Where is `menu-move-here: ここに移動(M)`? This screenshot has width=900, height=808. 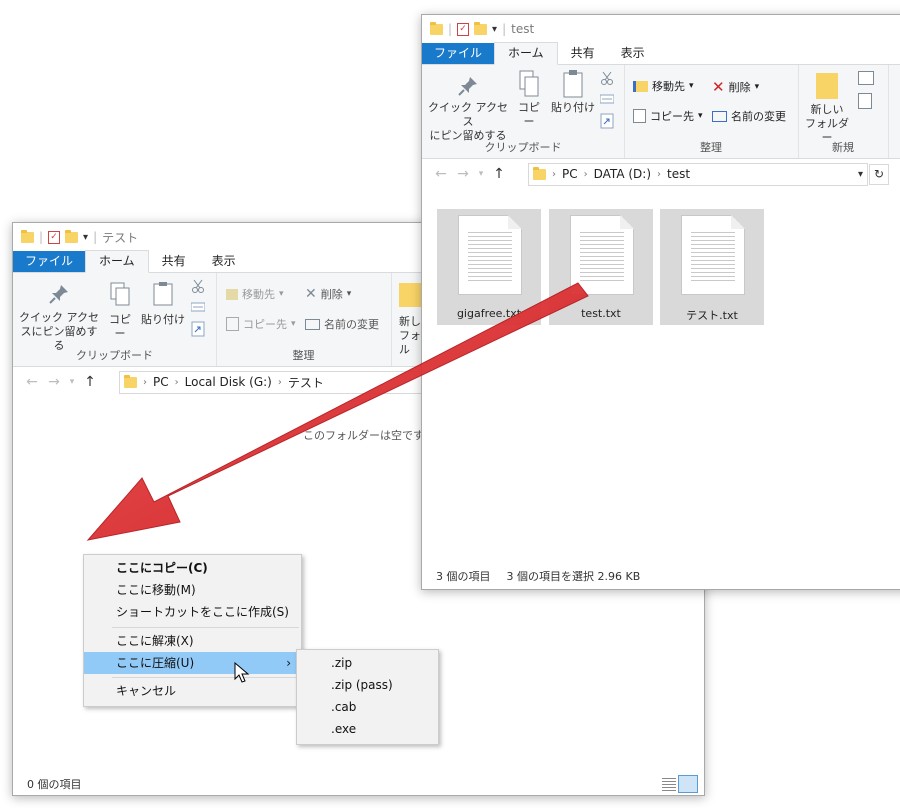 menu-move-here: ここに移動(M) is located at coordinates (192, 590).